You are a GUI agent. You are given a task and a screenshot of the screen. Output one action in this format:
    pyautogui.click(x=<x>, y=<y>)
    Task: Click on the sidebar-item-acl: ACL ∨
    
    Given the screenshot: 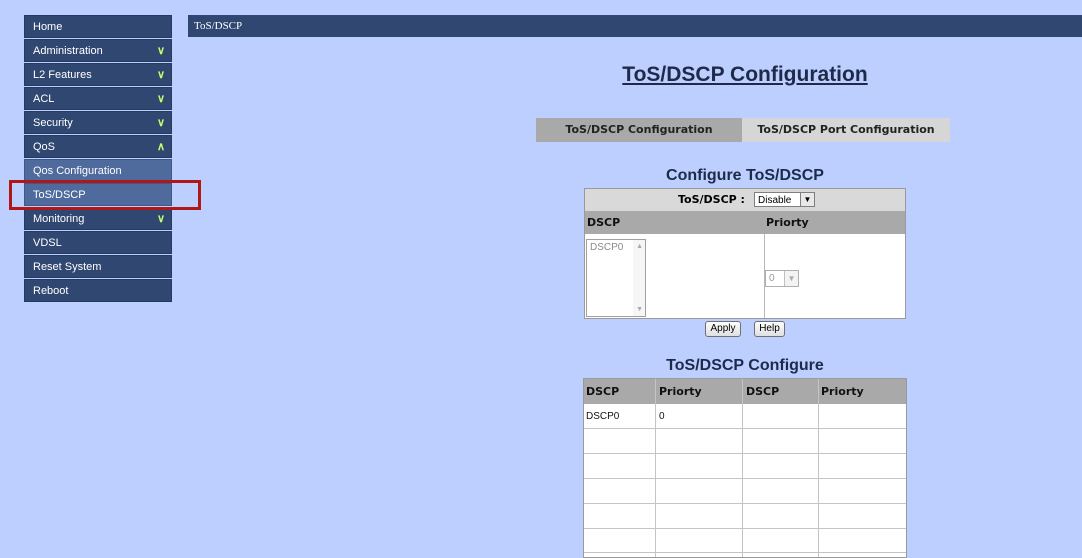 What is the action you would take?
    pyautogui.click(x=98, y=98)
    